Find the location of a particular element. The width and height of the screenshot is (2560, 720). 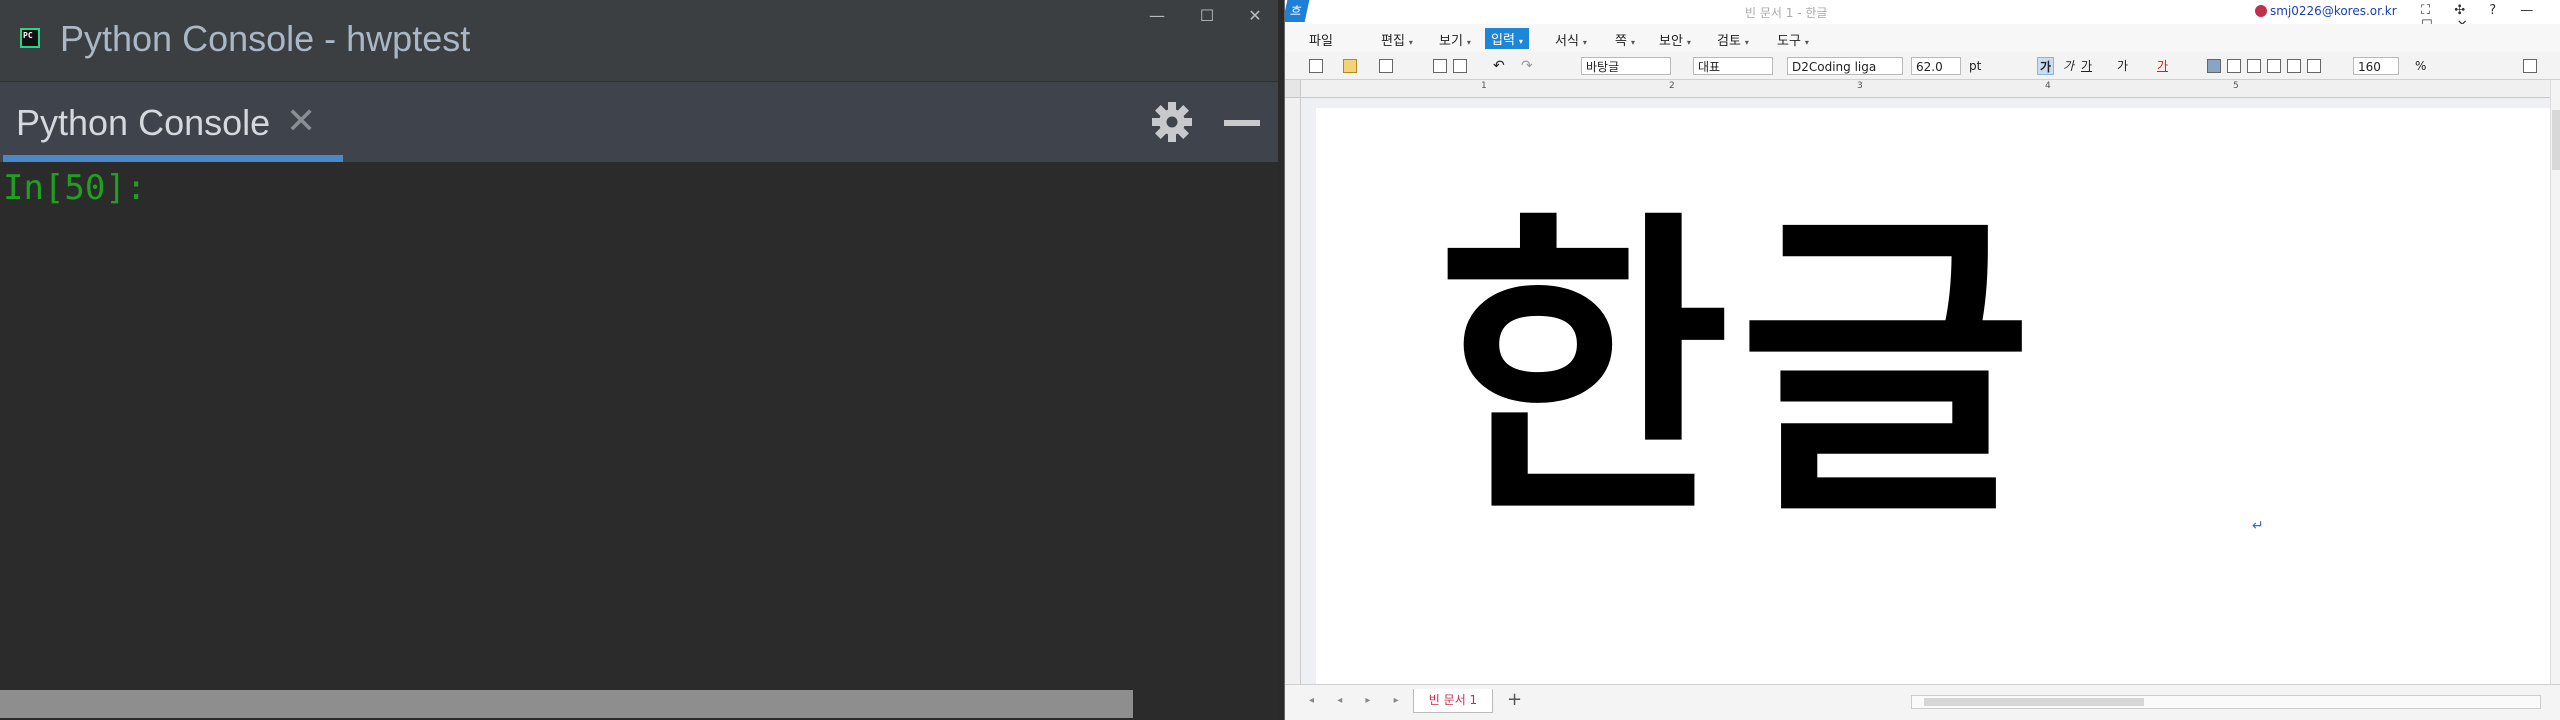

maximize-button: ☐ is located at coordinates (1207, 16).